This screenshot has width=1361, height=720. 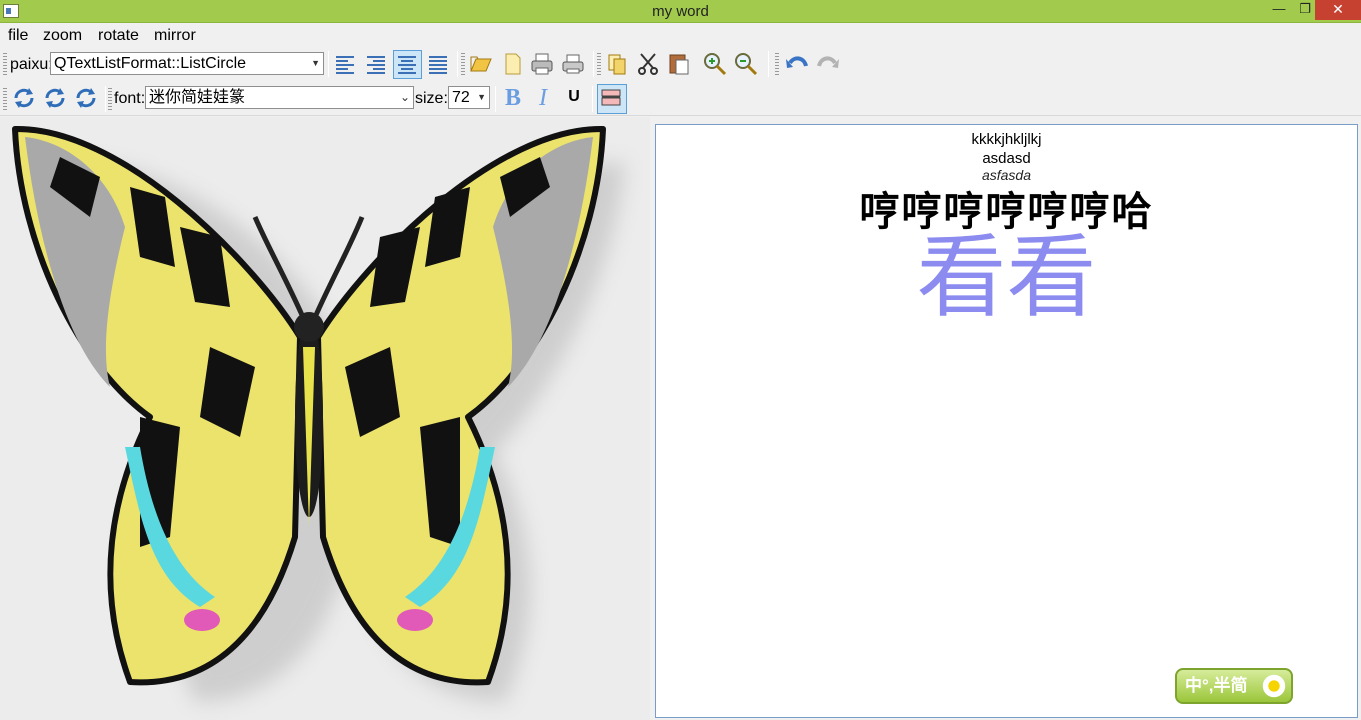 I want to click on minimize-button: —, so click(x=1279, y=10).